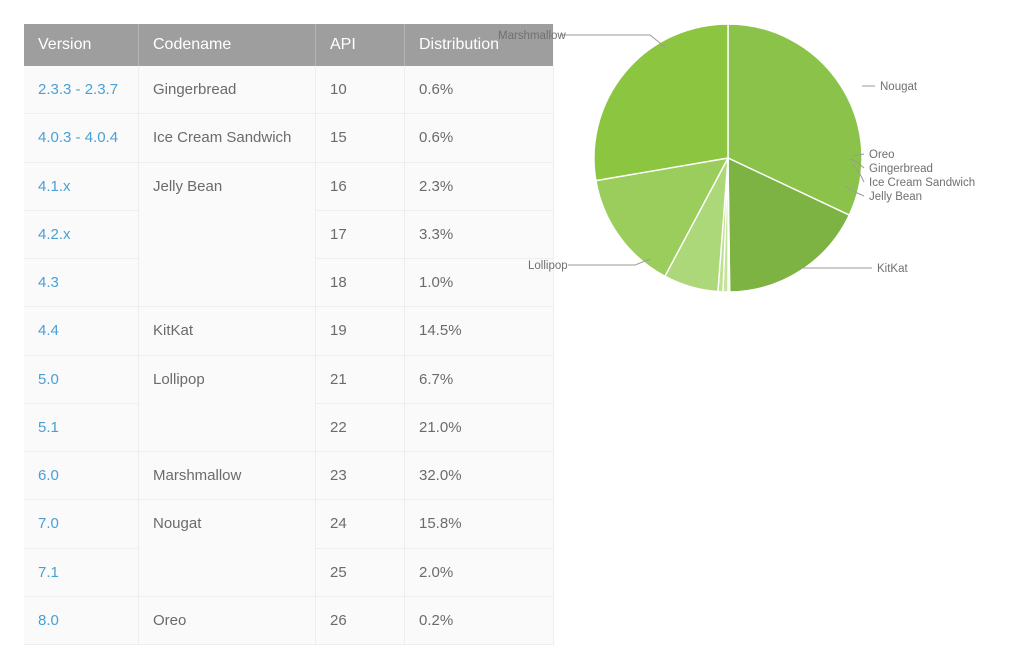 The image size is (1024, 654). Describe the element at coordinates (78, 89) in the screenshot. I see `version-link: 2.3.3 - 2.3.7` at that location.